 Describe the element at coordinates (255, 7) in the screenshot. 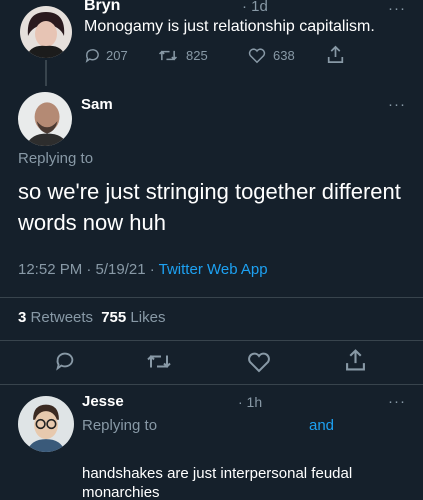

I see `tweet-time: · 1d` at that location.